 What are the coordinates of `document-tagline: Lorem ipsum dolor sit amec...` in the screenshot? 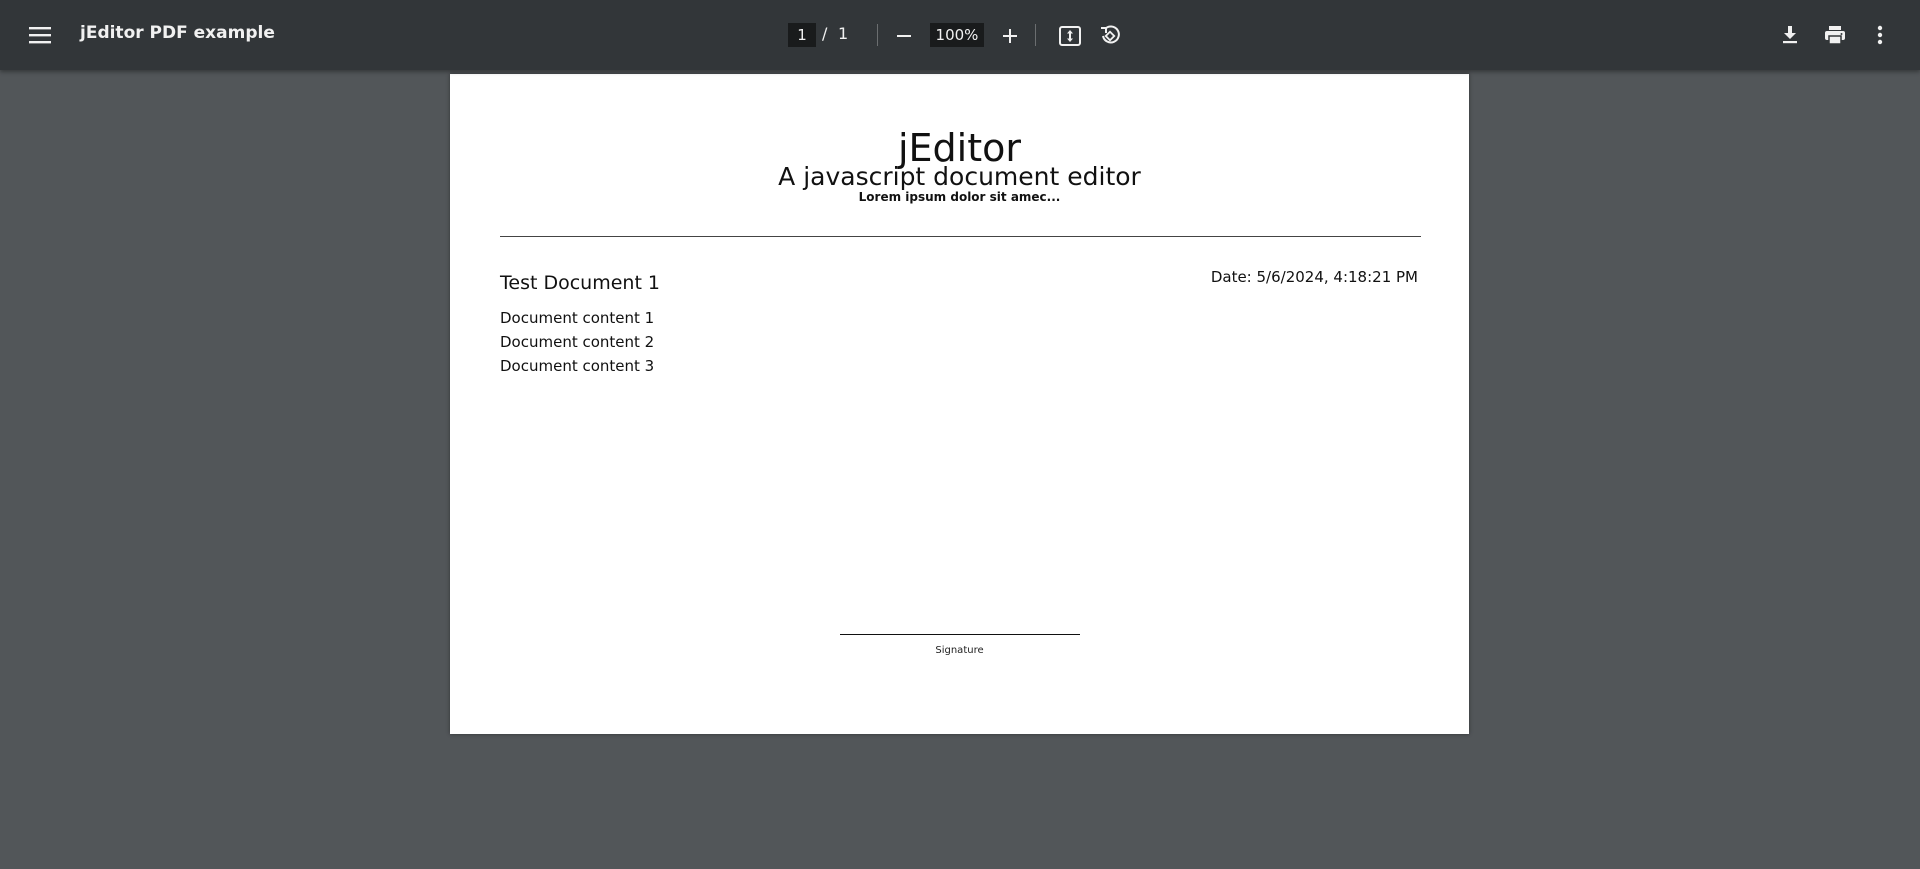 It's located at (959, 197).